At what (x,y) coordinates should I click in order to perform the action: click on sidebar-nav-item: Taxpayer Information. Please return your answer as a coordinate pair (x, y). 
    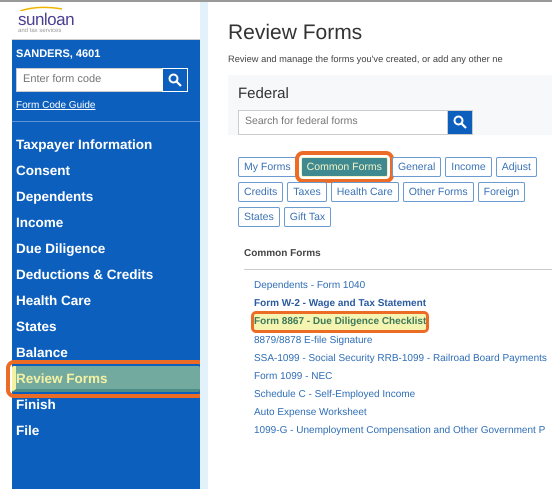
    Looking at the image, I should click on (106, 145).